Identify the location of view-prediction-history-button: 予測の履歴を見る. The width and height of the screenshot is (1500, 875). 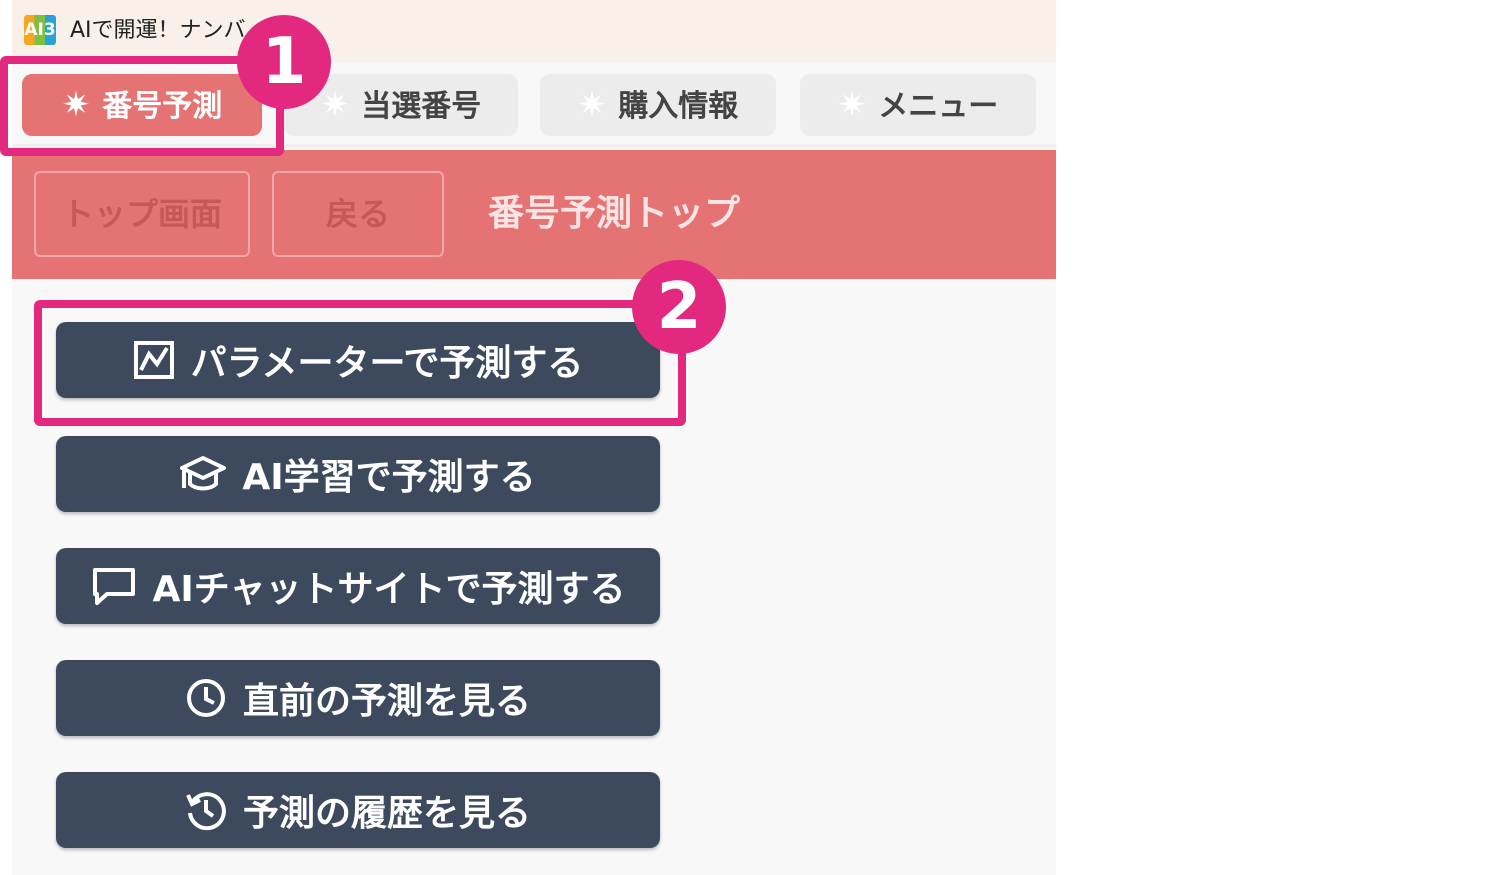
(358, 810).